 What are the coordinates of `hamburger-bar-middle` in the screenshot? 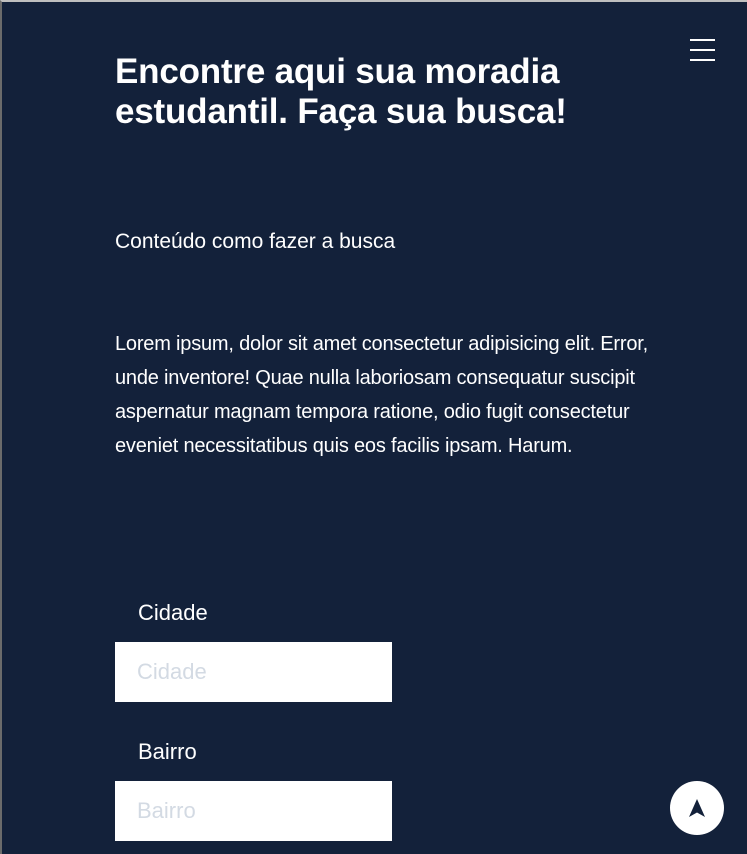 It's located at (702, 50).